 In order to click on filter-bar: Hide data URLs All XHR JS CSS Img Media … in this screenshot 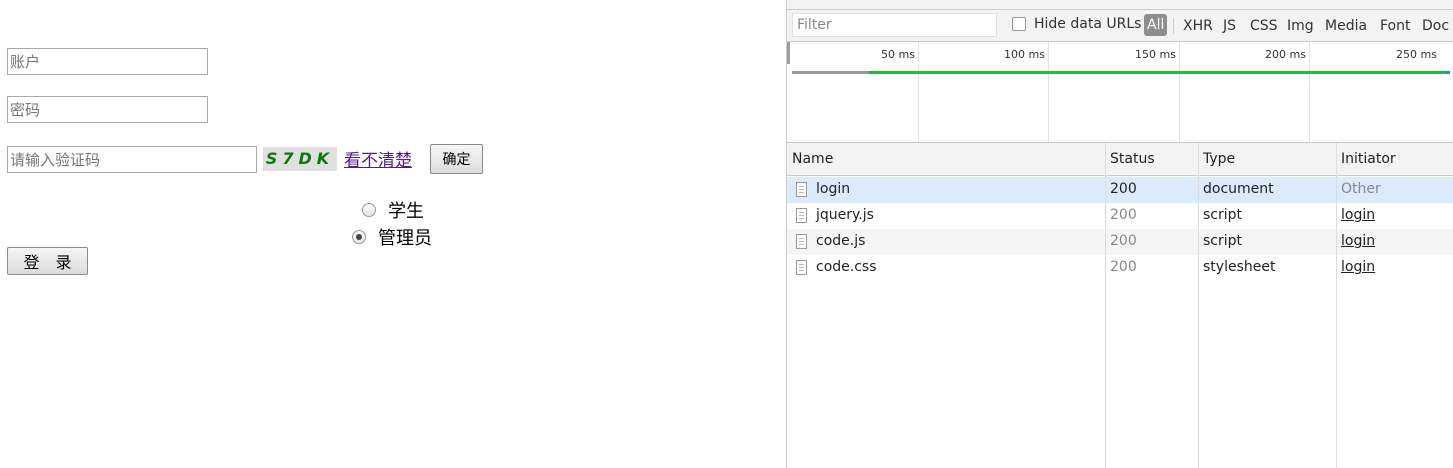, I will do `click(1120, 26)`.